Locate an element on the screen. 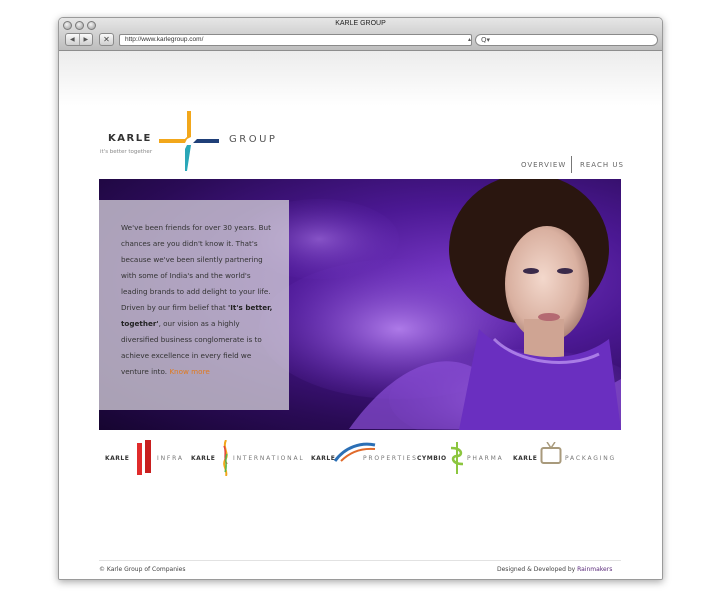  brand-karle-properties: KARLE PROPERTIES is located at coordinates (363, 458).